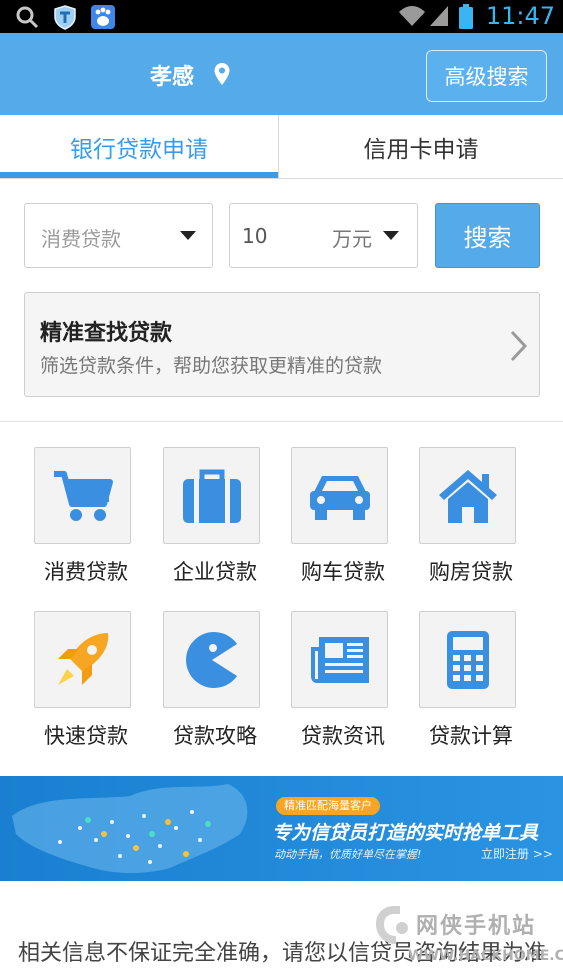 The width and height of the screenshot is (563, 974). I want to click on tab-bar: 银行贷款申请 信用卡申请, so click(281, 147).